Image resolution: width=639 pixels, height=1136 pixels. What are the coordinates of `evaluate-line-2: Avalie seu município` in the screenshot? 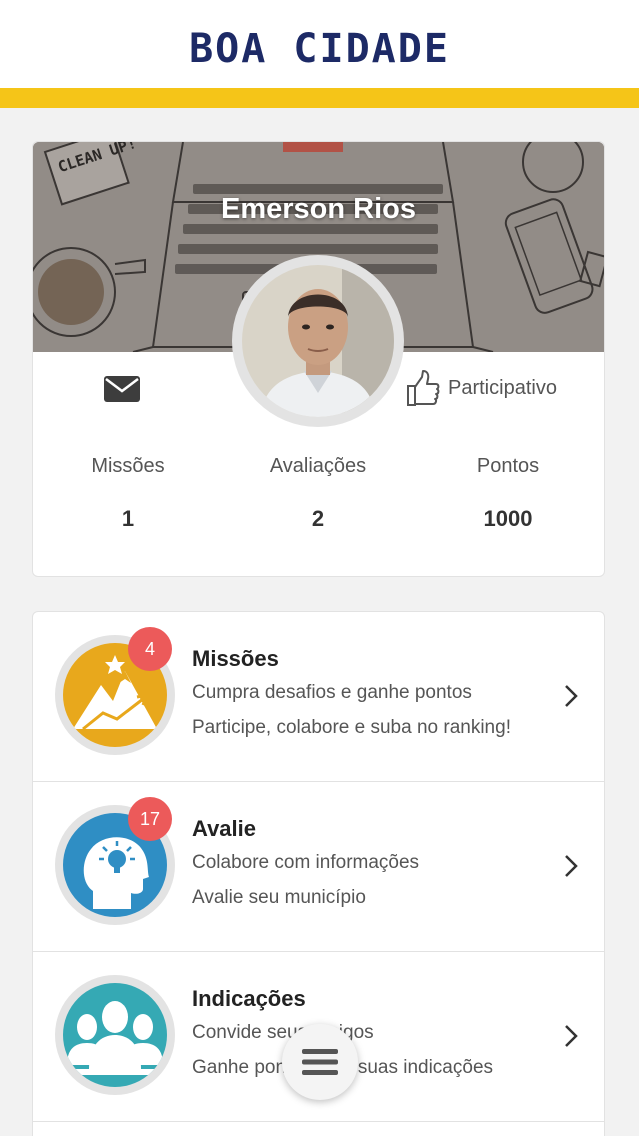 It's located at (279, 897).